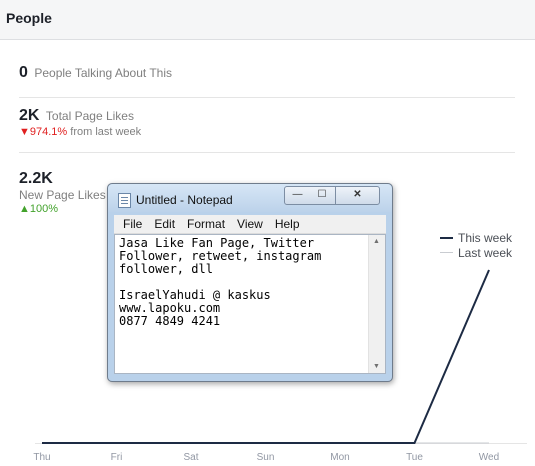 The height and width of the screenshot is (466, 535). I want to click on legend-item-this-week: This week, so click(476, 237).